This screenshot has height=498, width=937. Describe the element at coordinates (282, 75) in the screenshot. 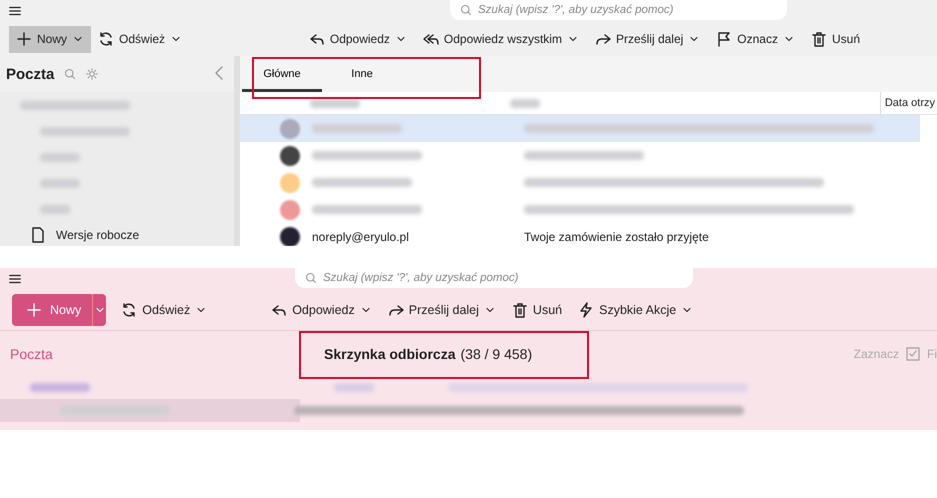

I see `tab: Główne` at that location.